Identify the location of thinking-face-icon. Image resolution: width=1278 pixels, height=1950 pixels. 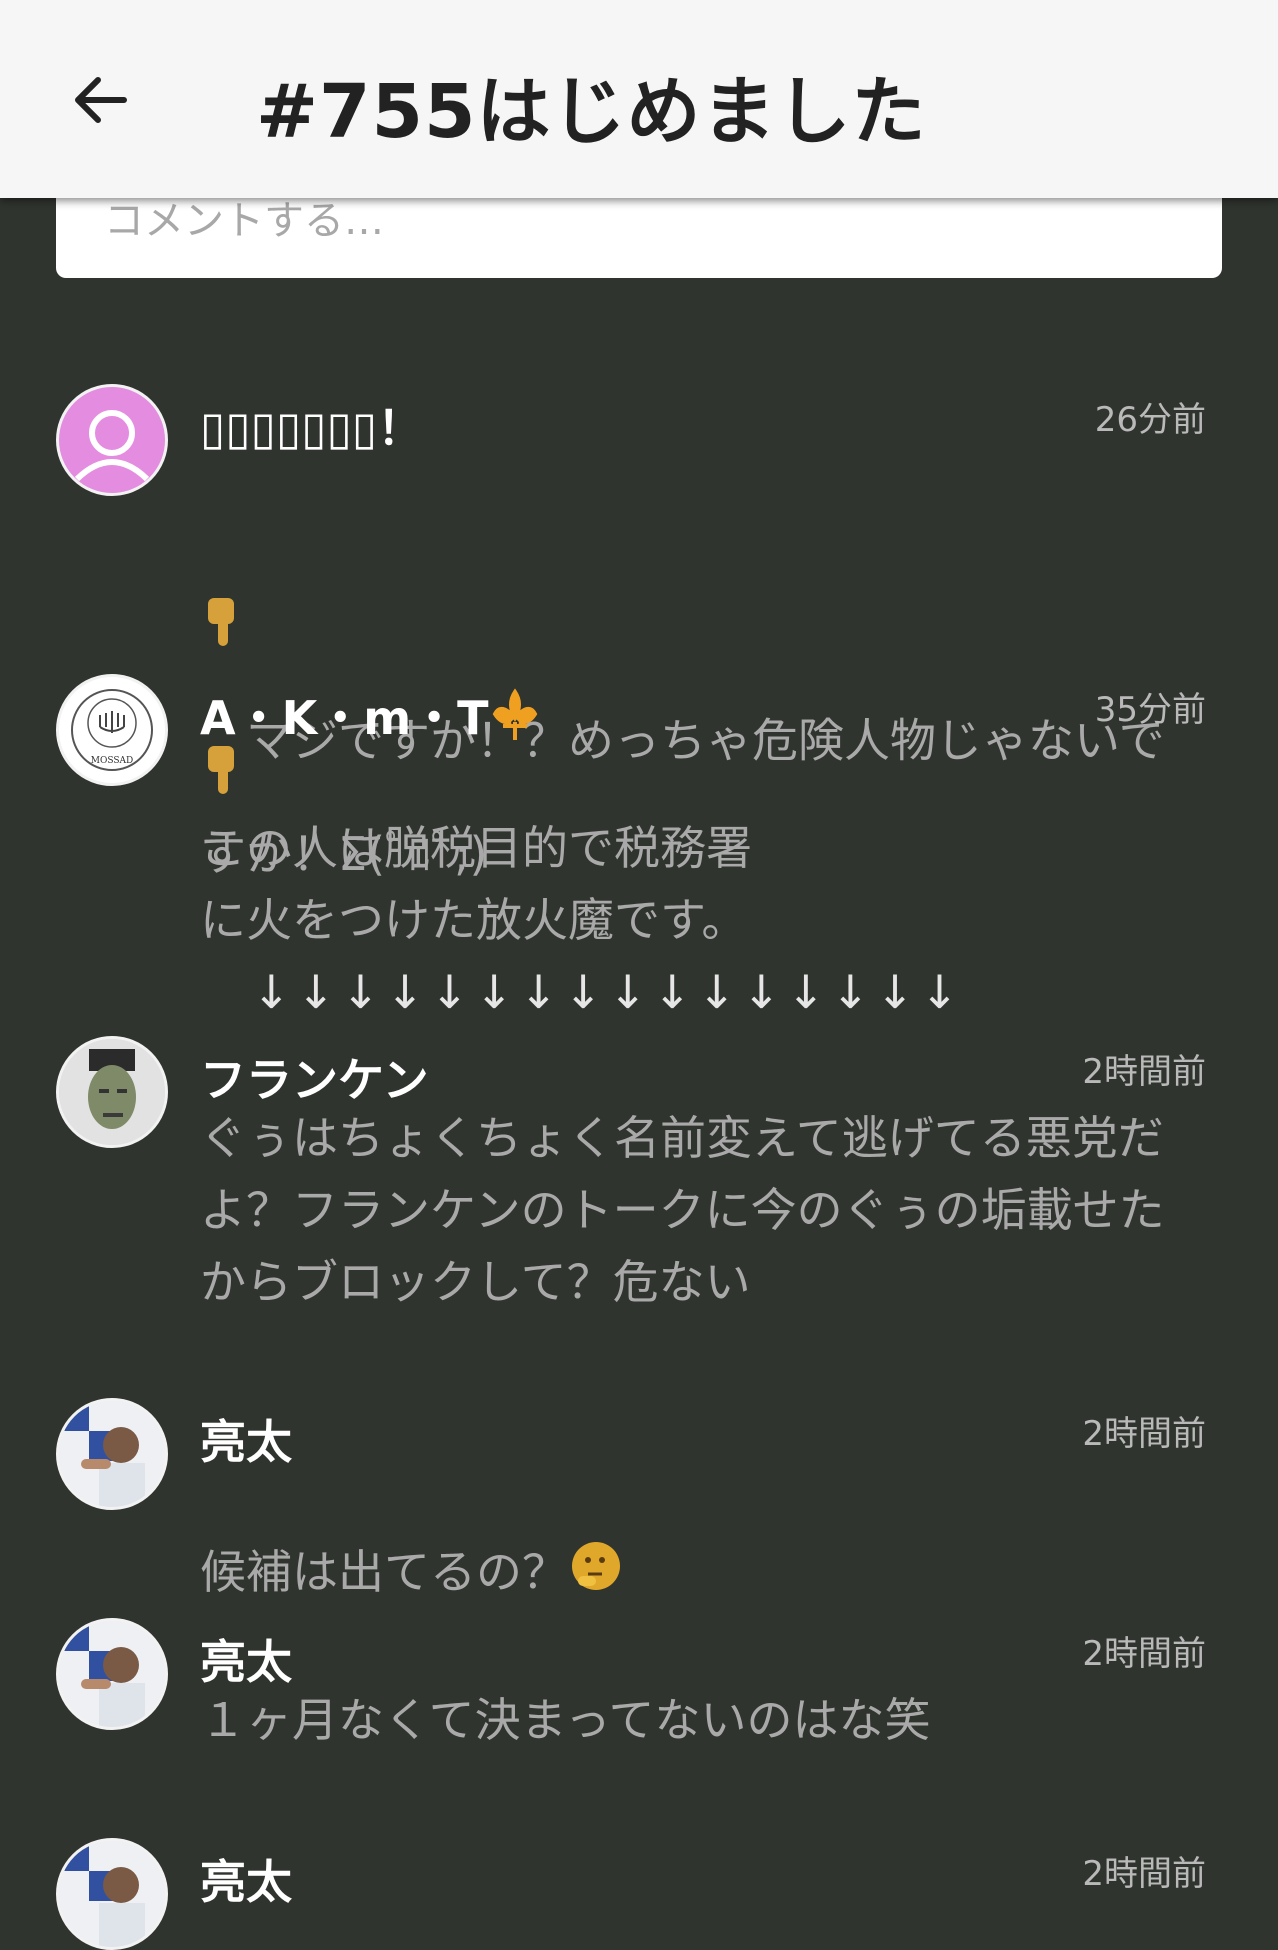
(596, 1576).